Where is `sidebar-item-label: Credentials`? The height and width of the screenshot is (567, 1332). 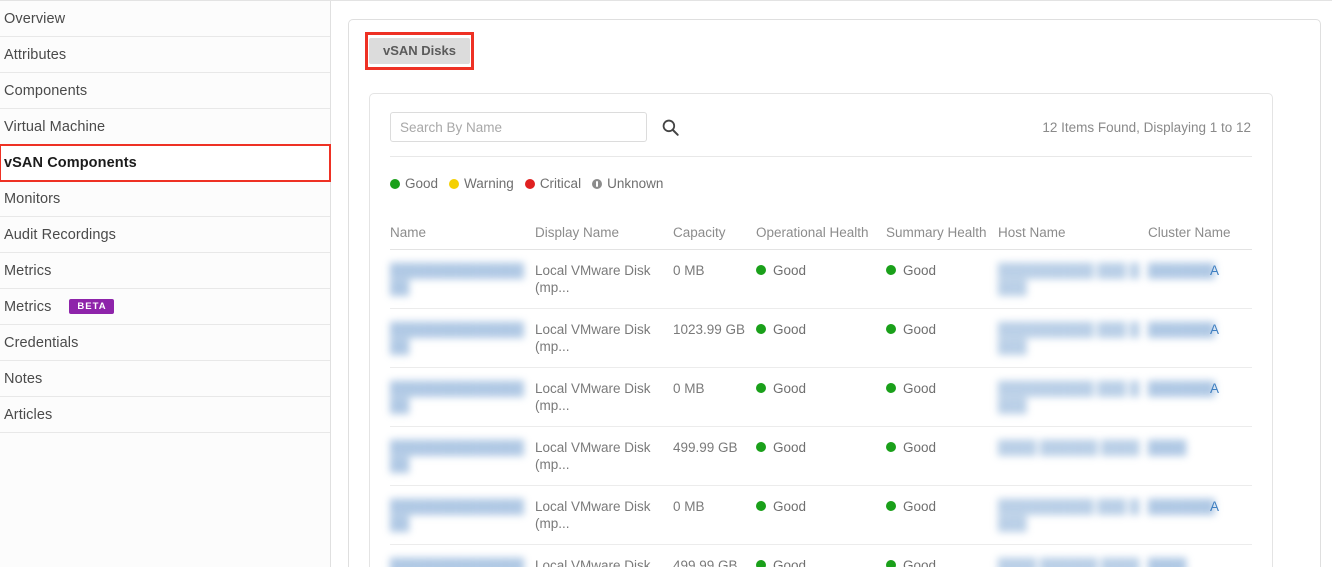
sidebar-item-label: Credentials is located at coordinates (41, 342).